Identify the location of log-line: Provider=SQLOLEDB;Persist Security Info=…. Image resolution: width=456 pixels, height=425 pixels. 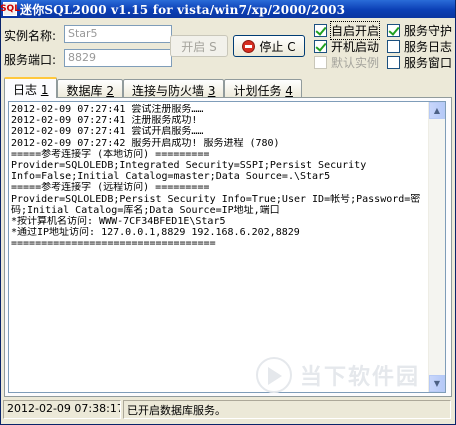
(216, 199).